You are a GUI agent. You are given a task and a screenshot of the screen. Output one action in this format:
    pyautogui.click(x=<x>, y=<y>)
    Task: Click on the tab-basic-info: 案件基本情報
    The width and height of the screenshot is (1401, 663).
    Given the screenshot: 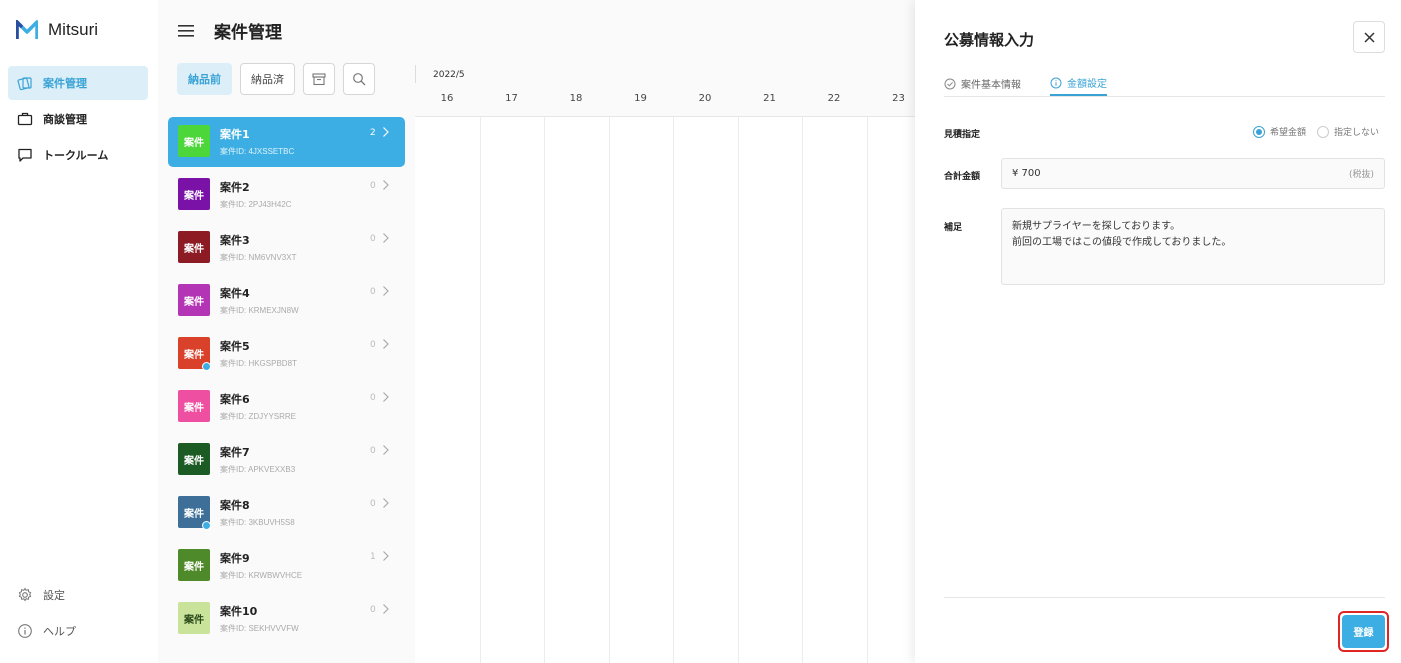 What is the action you would take?
    pyautogui.click(x=982, y=83)
    